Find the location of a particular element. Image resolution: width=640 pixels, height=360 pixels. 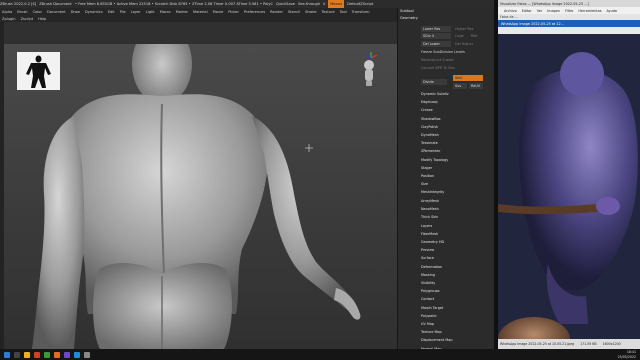

subpalette-modify-topology: Modify Topology is located at coordinates (434, 160).